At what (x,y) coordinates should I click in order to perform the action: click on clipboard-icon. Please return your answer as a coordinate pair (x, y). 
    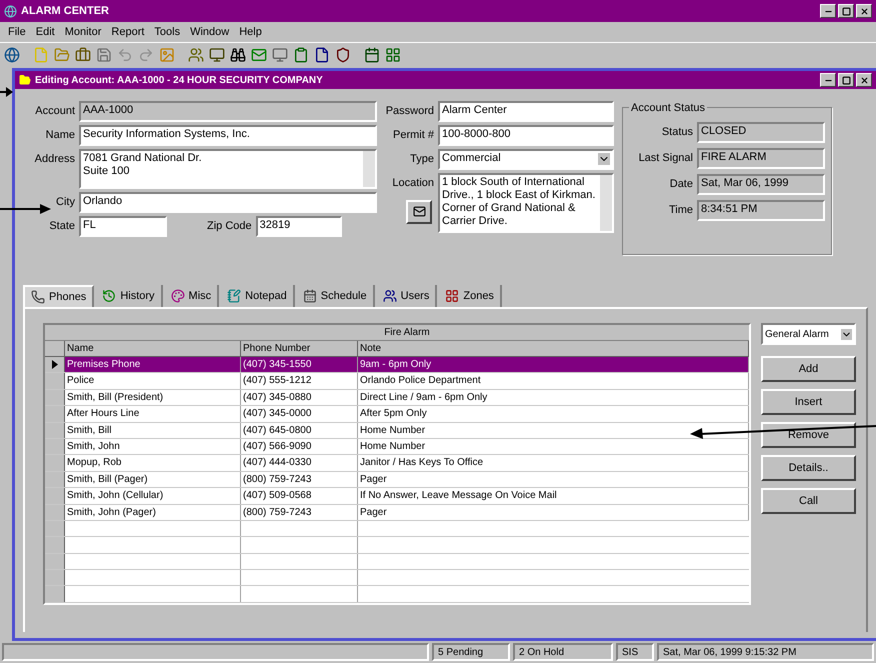
    Looking at the image, I should click on (301, 54).